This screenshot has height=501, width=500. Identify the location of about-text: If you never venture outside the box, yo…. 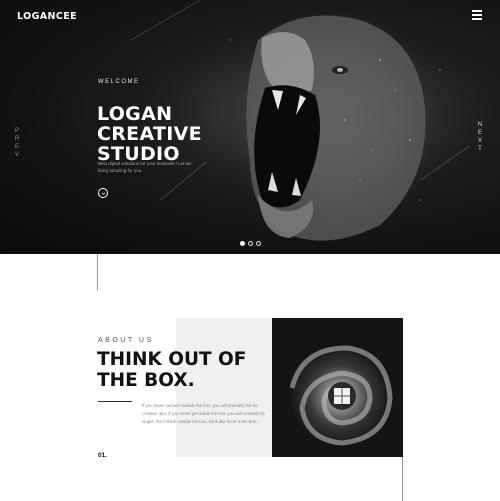
(204, 413).